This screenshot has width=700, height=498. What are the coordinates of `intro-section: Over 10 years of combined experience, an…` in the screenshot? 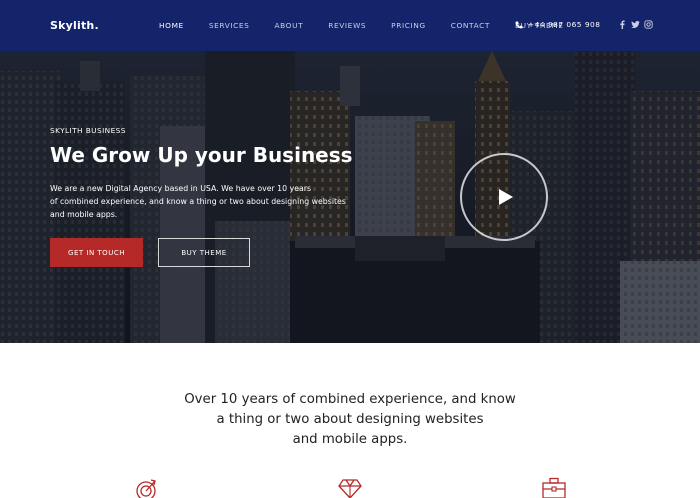 It's located at (350, 420).